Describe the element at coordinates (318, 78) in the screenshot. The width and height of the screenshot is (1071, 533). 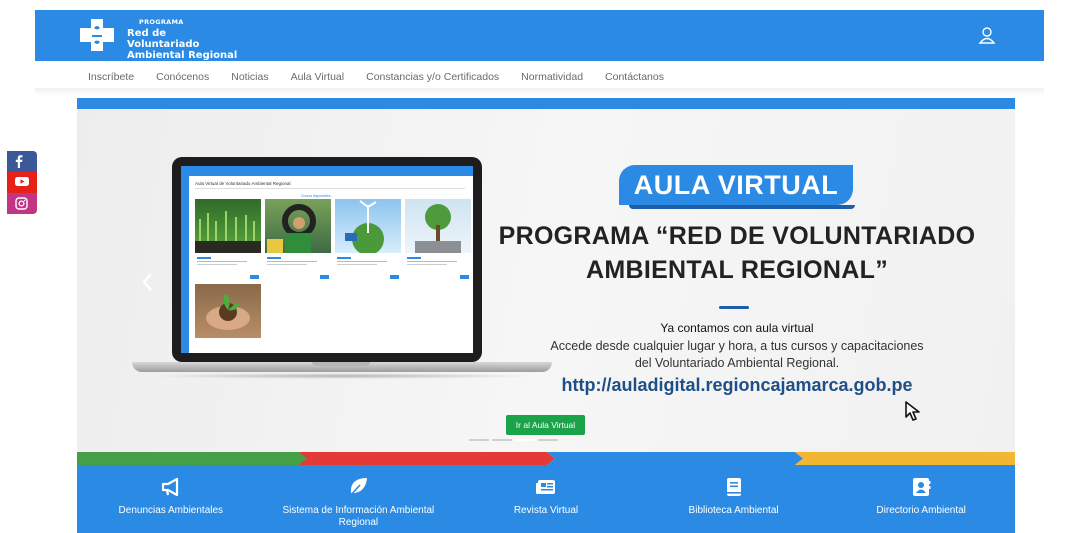
I see `nav-item-aula-virtual: Aula Virtual` at that location.